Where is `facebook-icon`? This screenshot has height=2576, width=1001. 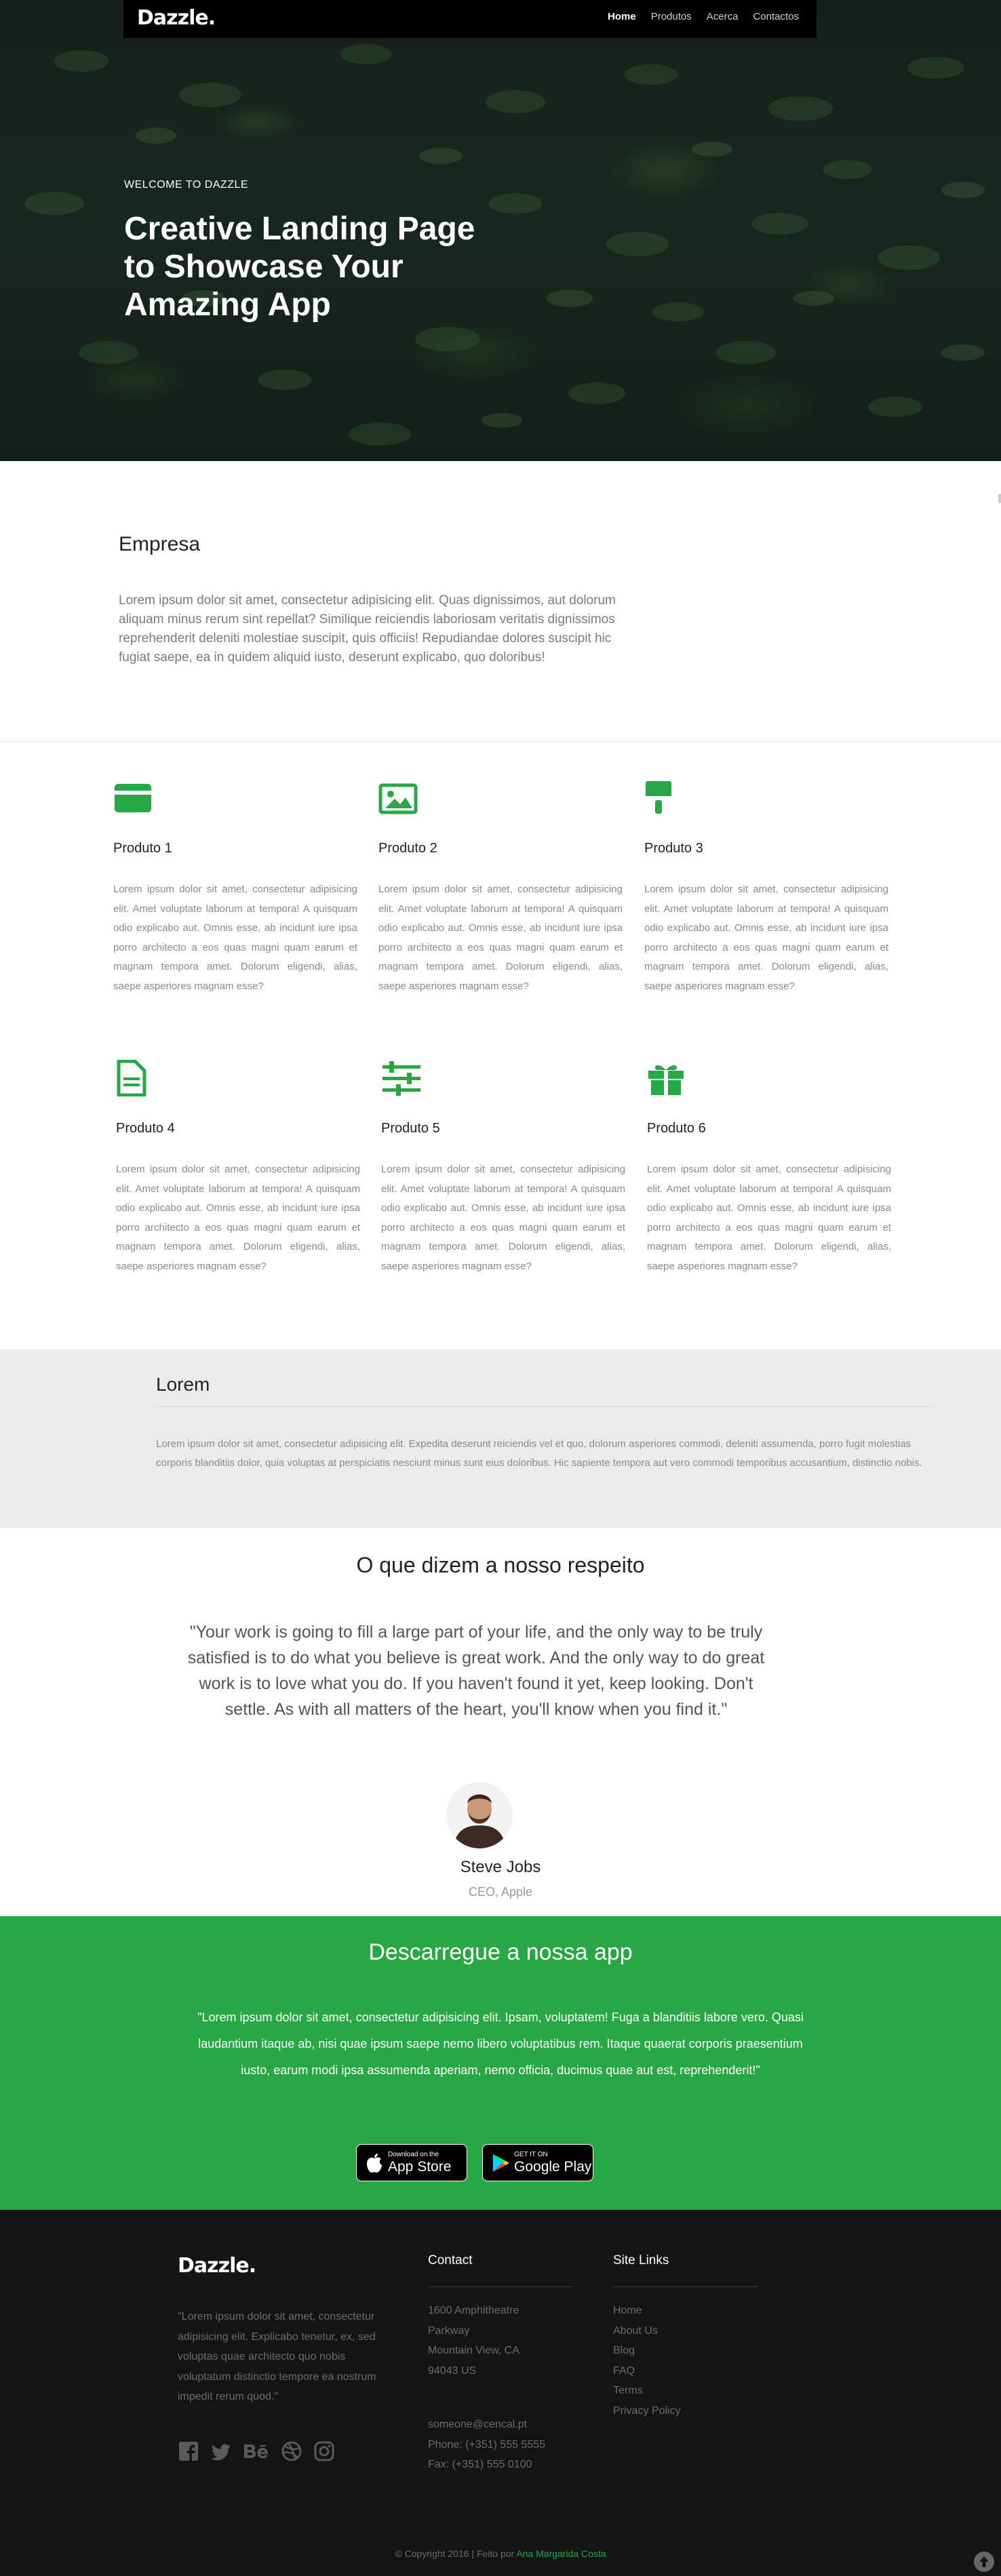
facebook-icon is located at coordinates (188, 2451).